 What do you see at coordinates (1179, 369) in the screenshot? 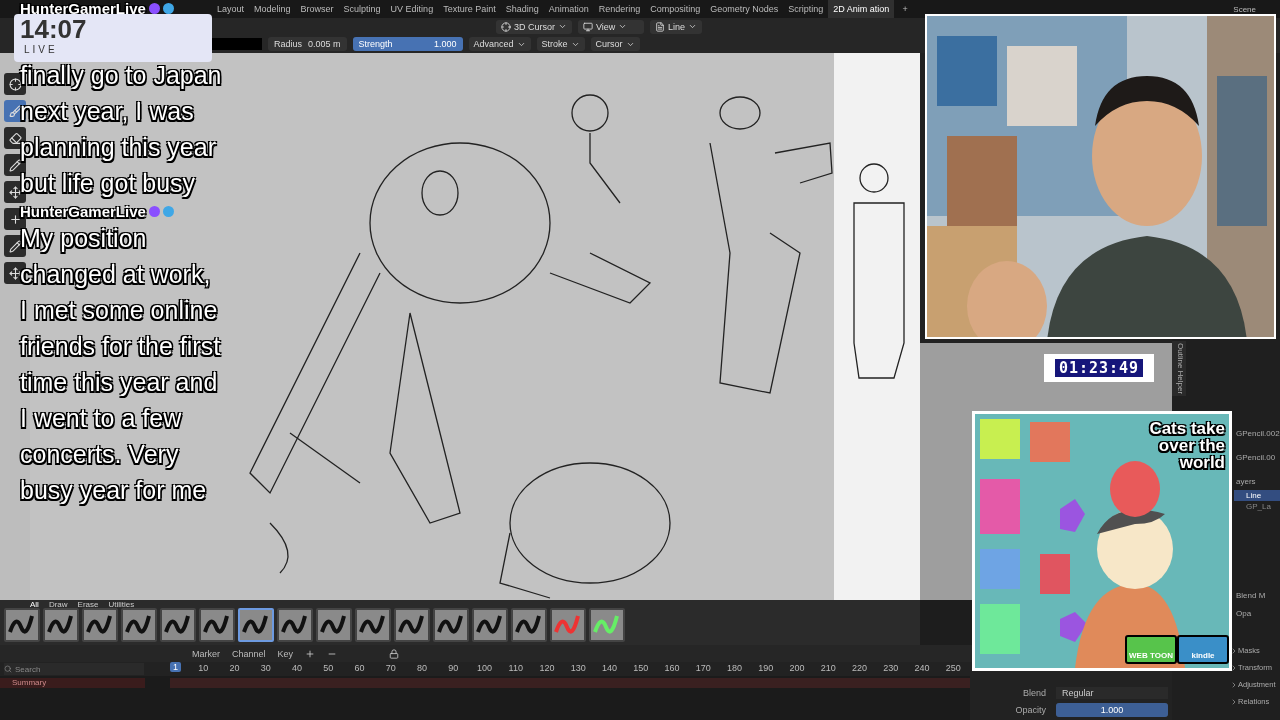
I see `side-tab: Outline Helper` at bounding box center [1179, 369].